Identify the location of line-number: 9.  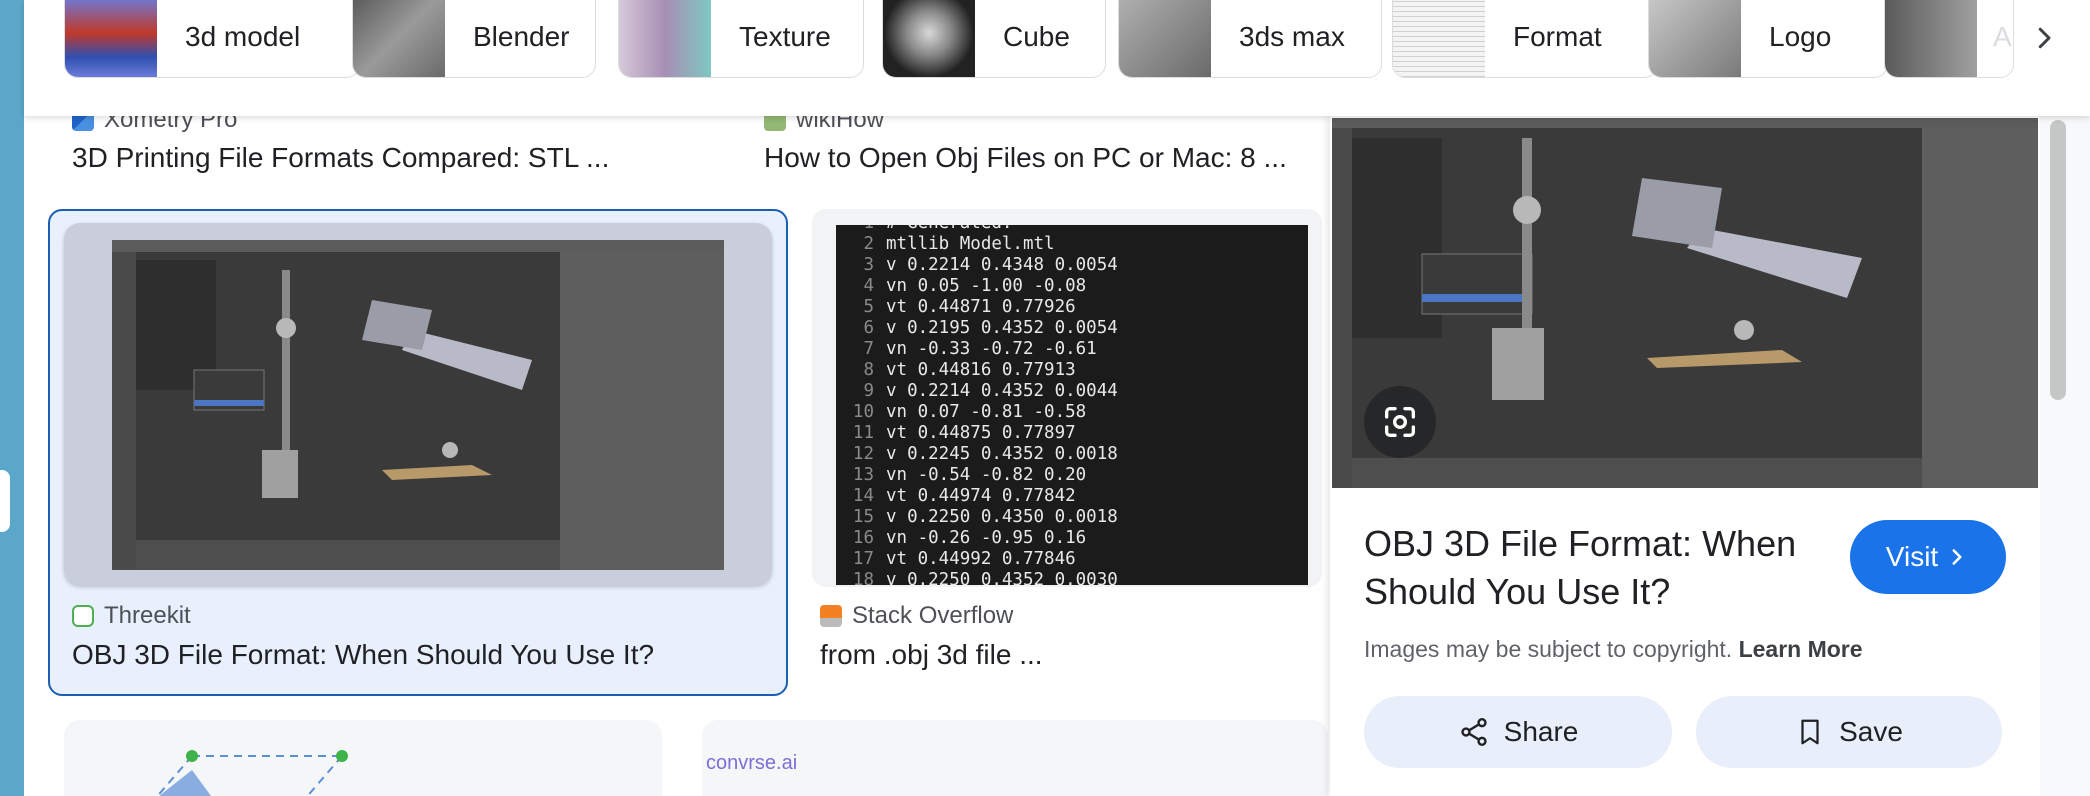
(868, 391).